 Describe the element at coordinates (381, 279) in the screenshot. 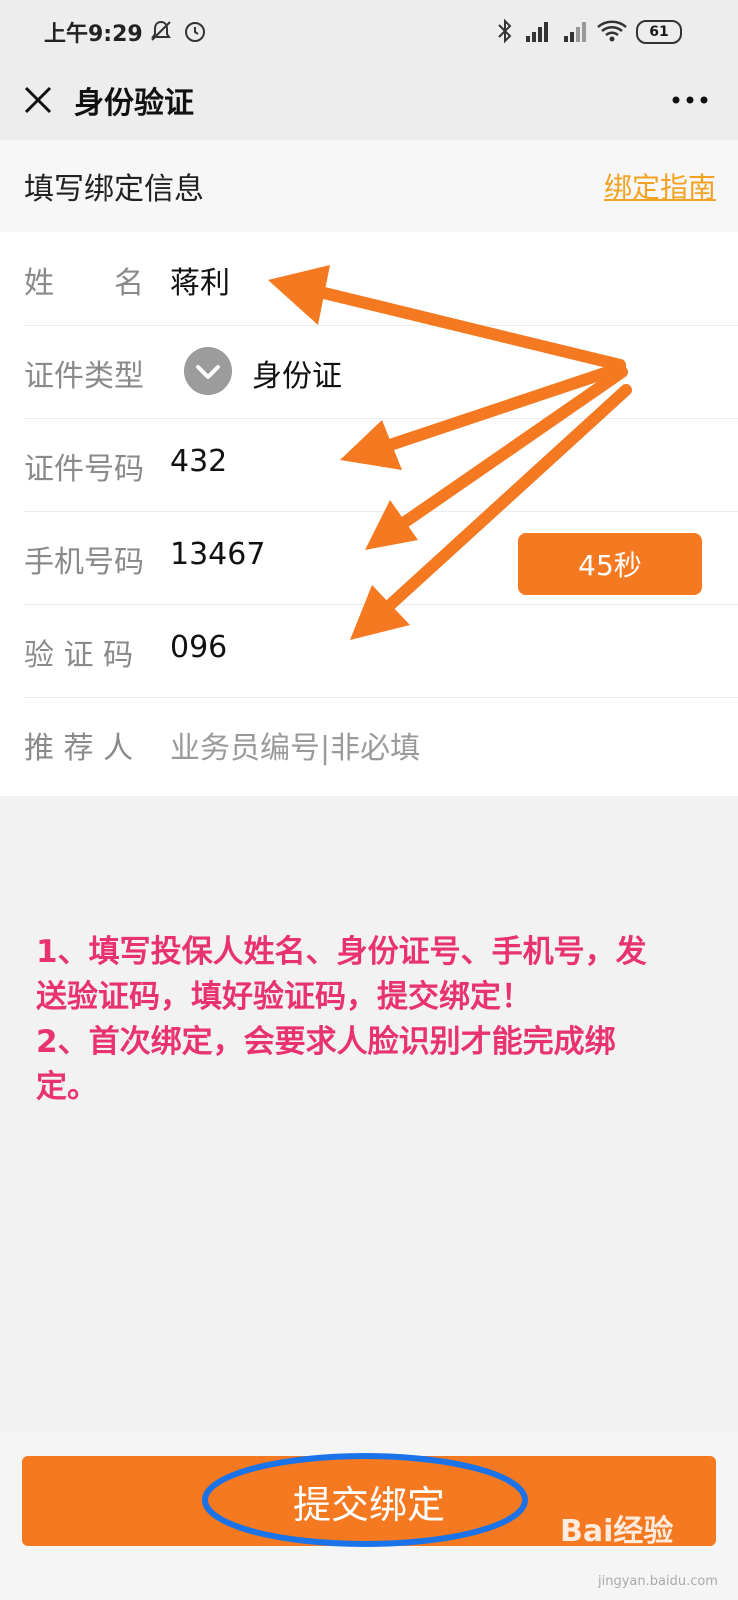

I see `name-row: 姓 名 蒋利` at that location.